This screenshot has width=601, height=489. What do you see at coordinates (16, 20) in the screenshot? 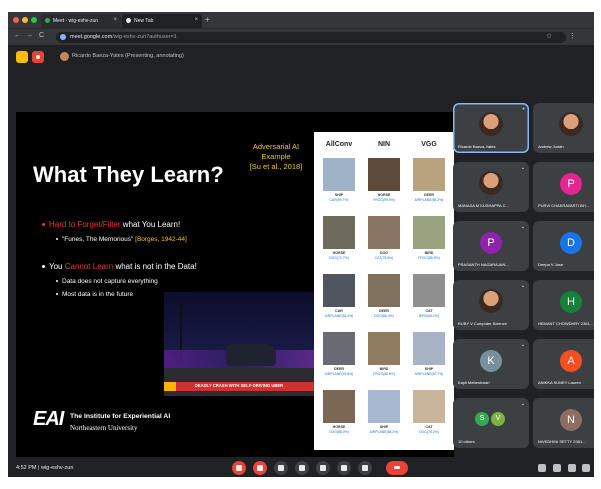
I see `close-window-icon` at bounding box center [16, 20].